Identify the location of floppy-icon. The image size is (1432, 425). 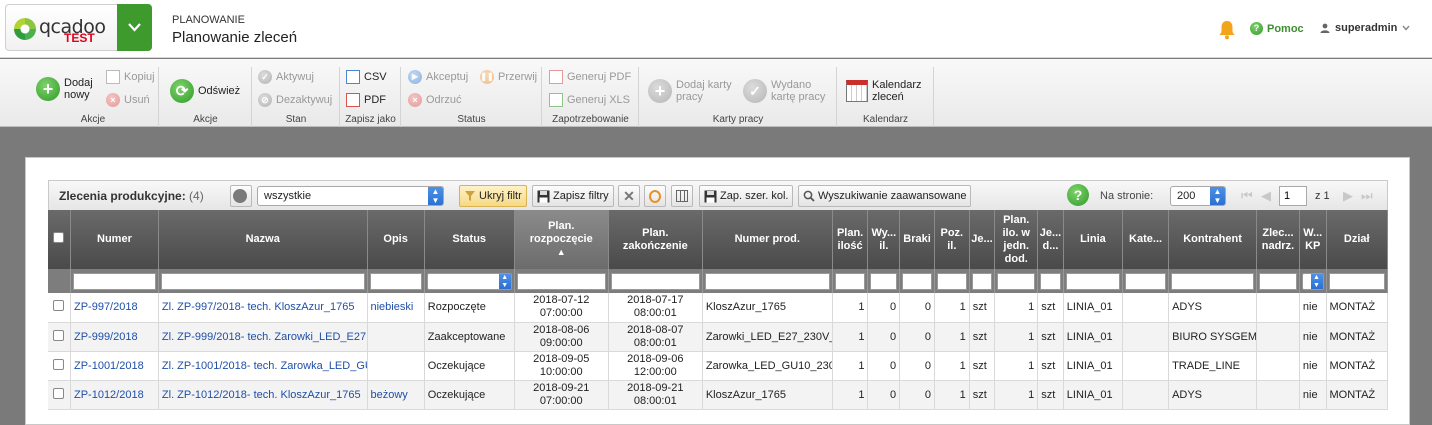
(710, 196).